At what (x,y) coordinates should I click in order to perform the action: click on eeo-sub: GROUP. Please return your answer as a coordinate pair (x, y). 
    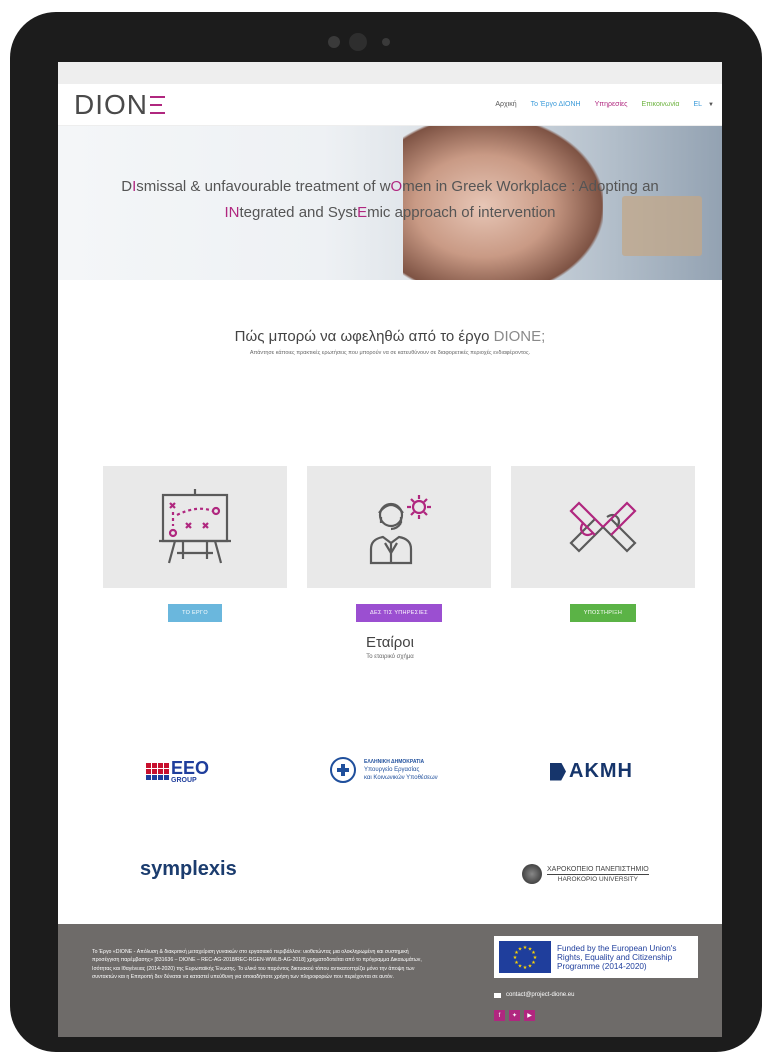
    Looking at the image, I should click on (184, 780).